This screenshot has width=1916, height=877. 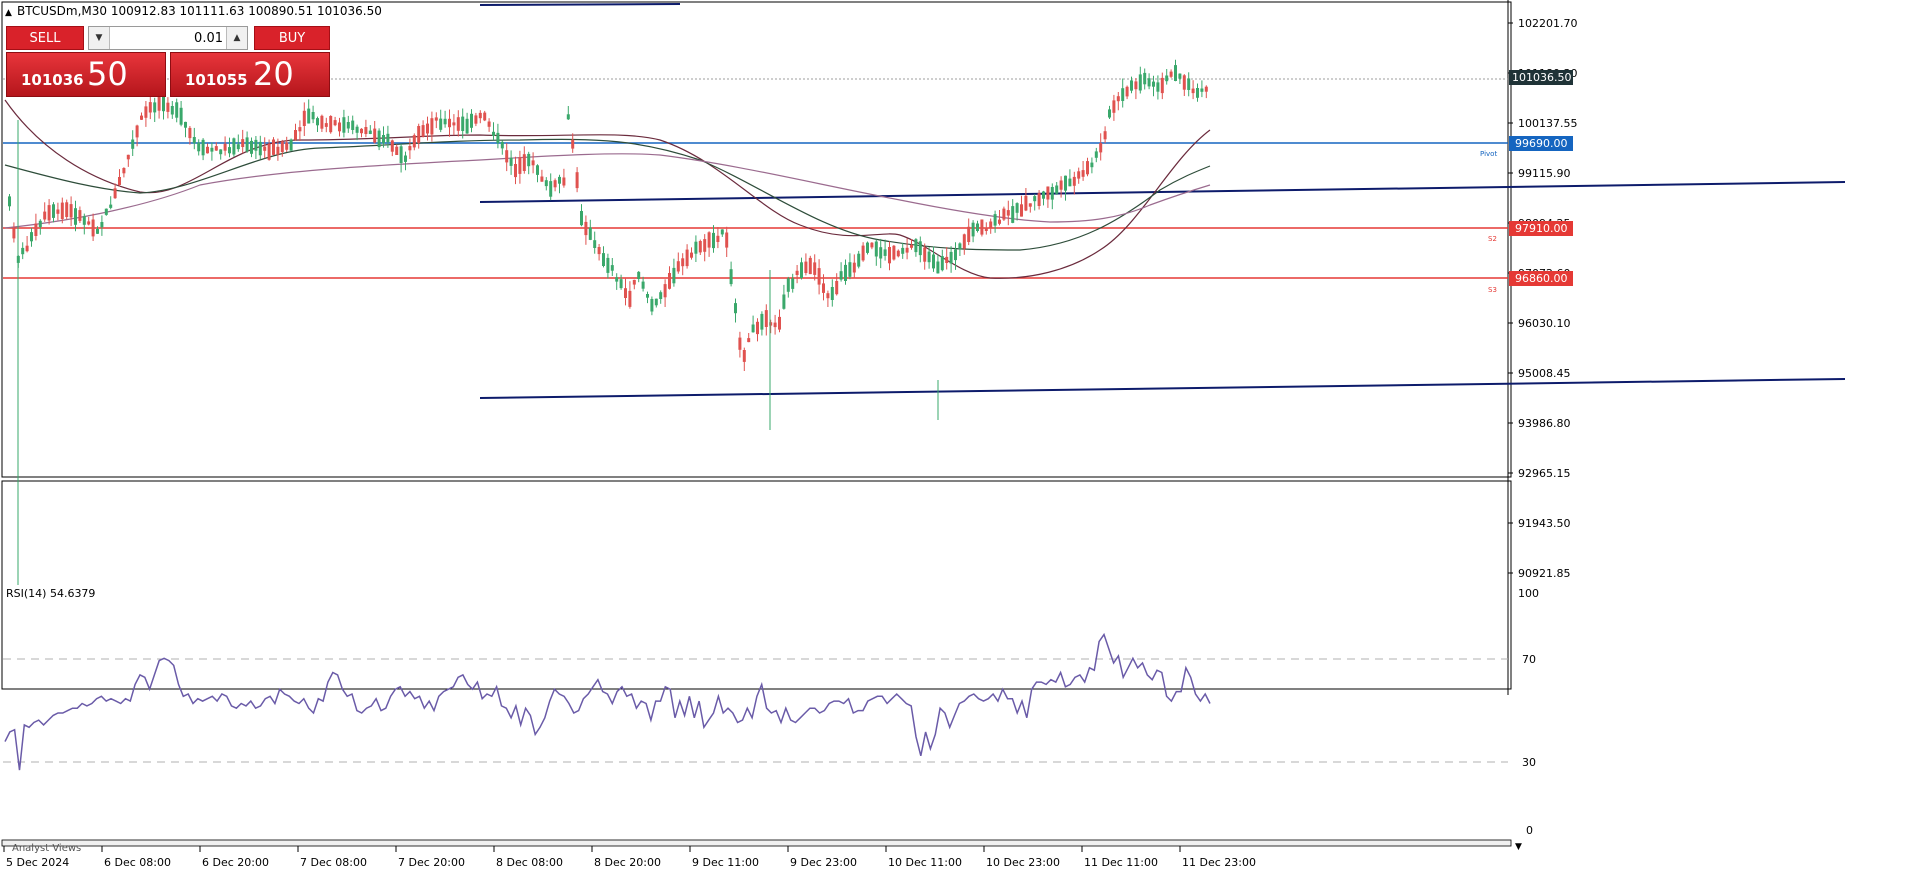 What do you see at coordinates (8, 13) in the screenshot?
I see `symbol-header-icon: ▲` at bounding box center [8, 13].